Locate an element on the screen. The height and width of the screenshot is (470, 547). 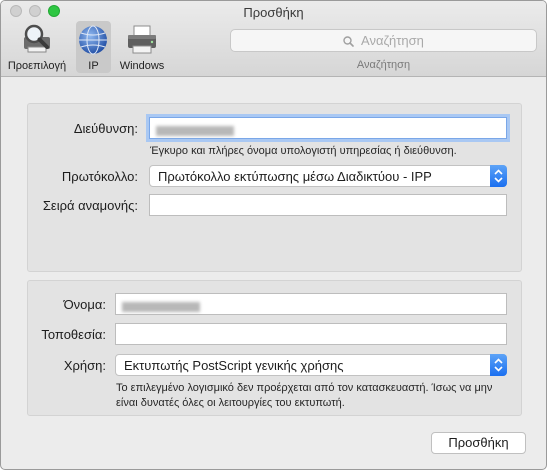
toolbar-item-default-label: Προεπιλογή is located at coordinates (37, 66).